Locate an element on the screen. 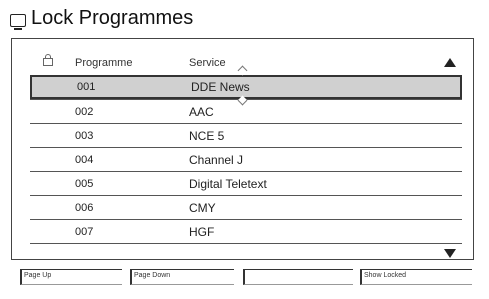  list-item: 005 Digital Teletext is located at coordinates (246, 183).